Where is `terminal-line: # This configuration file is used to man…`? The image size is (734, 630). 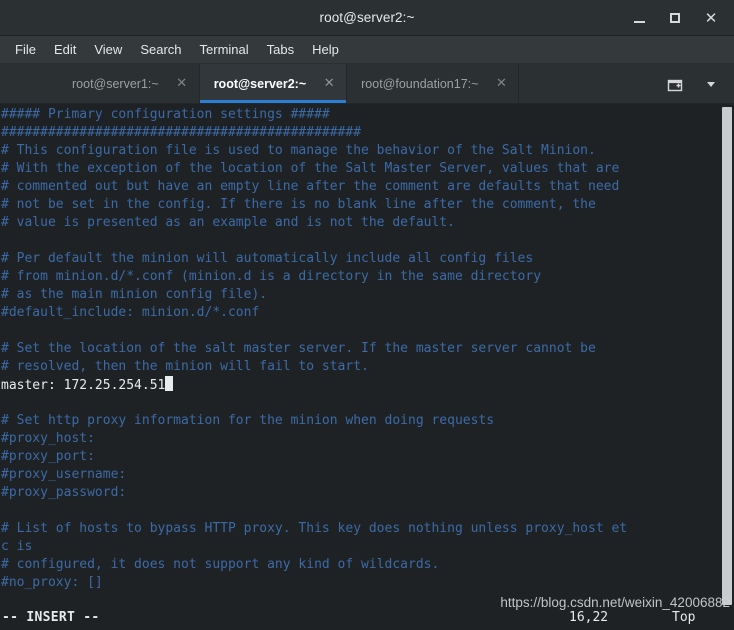
terminal-line: # This configuration file is used to man… is located at coordinates (360, 151).